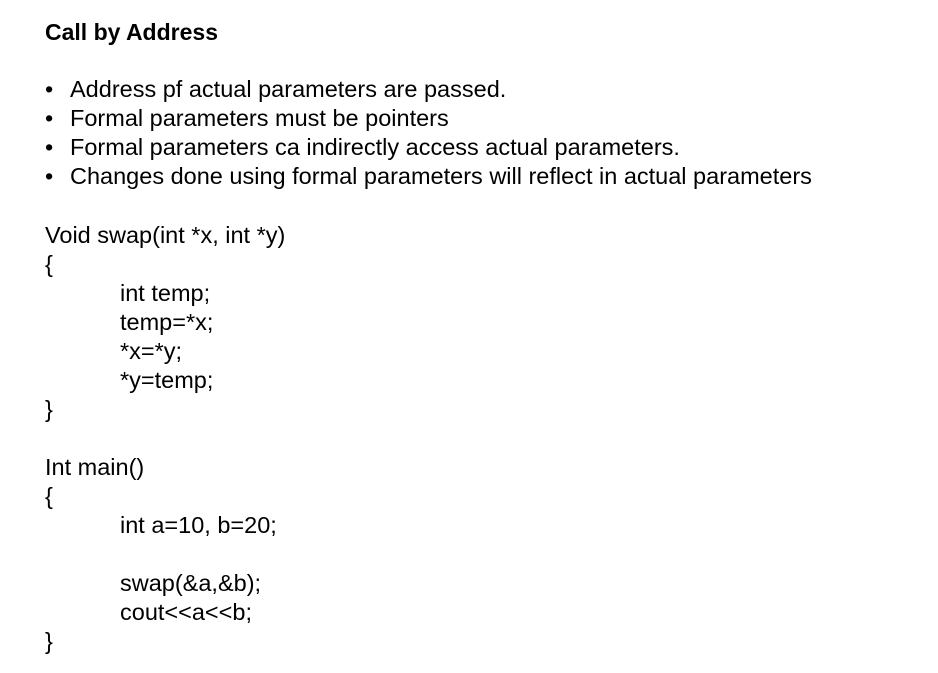 This screenshot has width=938, height=673. I want to click on code-line: temp=*x;, so click(167, 322).